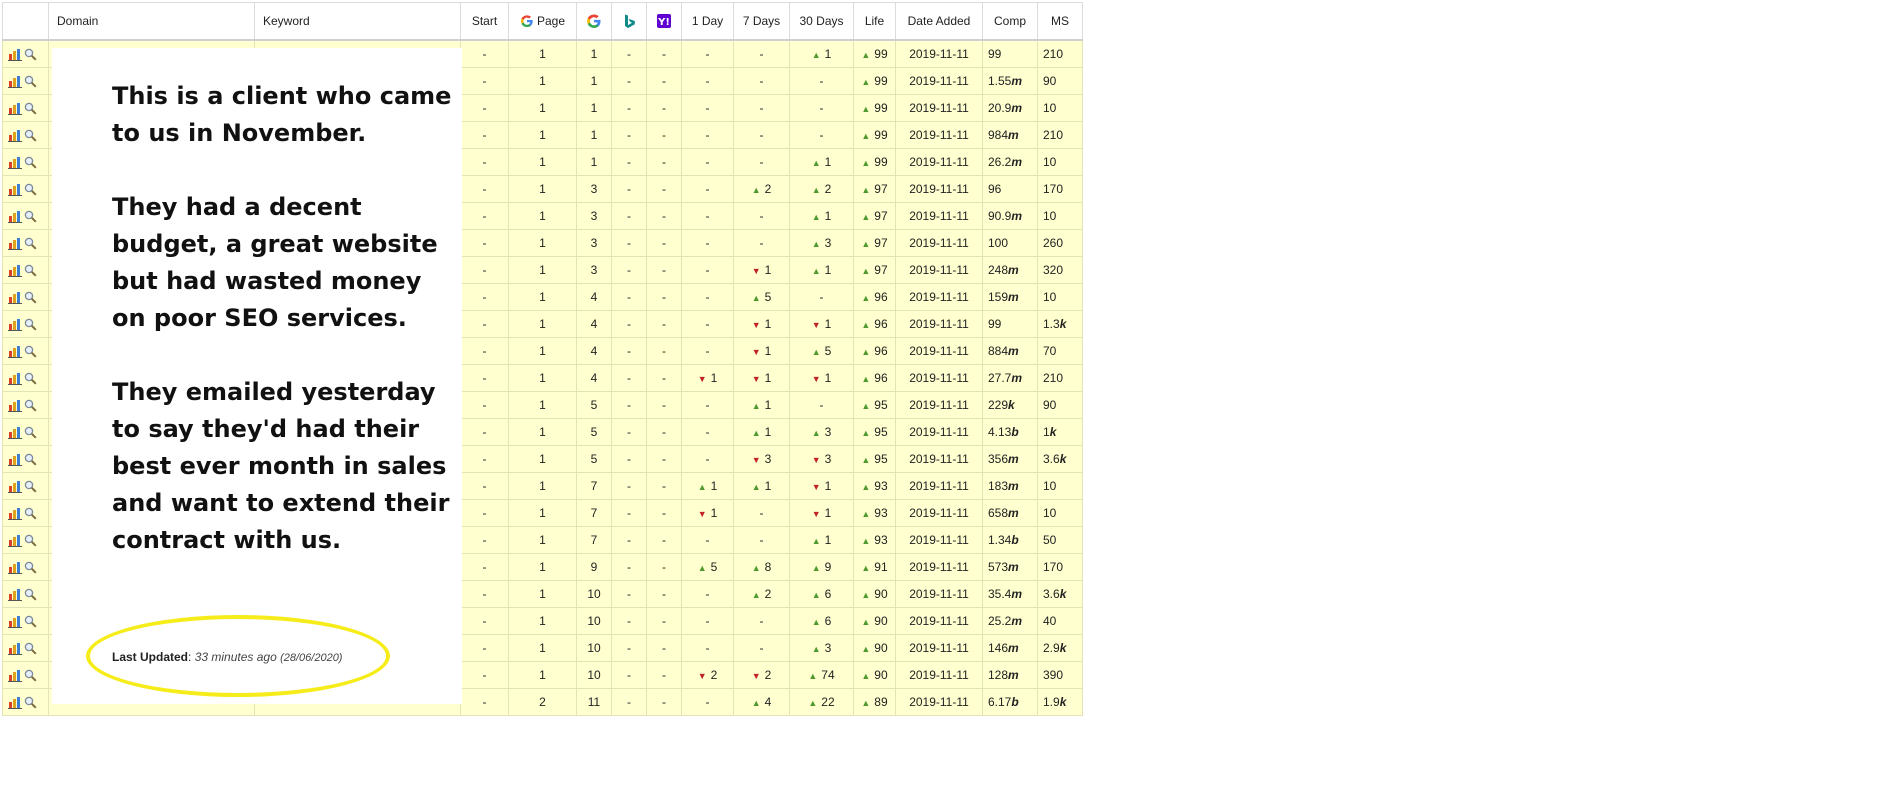 This screenshot has height=786, width=1890. Describe the element at coordinates (484, 21) in the screenshot. I see `start-column-header: Start` at that location.